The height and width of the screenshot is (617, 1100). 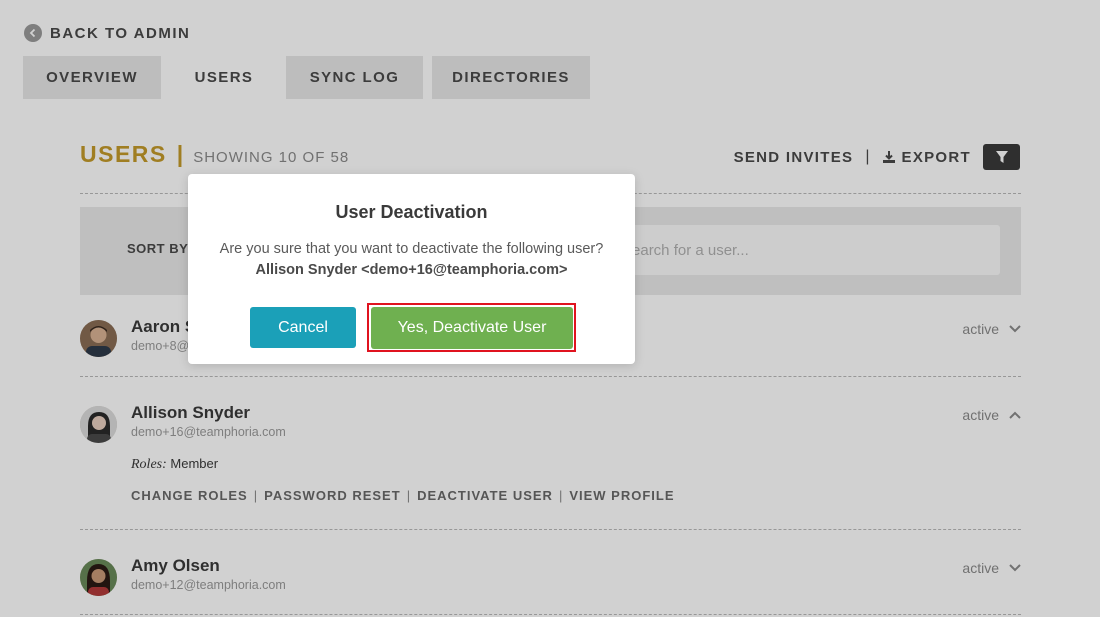 I want to click on modal-user-identity: Allison Snyder <demo+16@teamphoria.com>, so click(x=411, y=270).